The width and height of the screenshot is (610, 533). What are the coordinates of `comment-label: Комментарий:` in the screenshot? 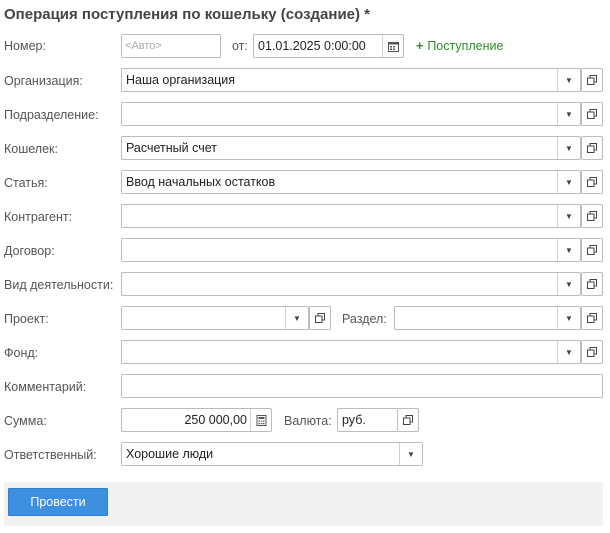 It's located at (45, 387).